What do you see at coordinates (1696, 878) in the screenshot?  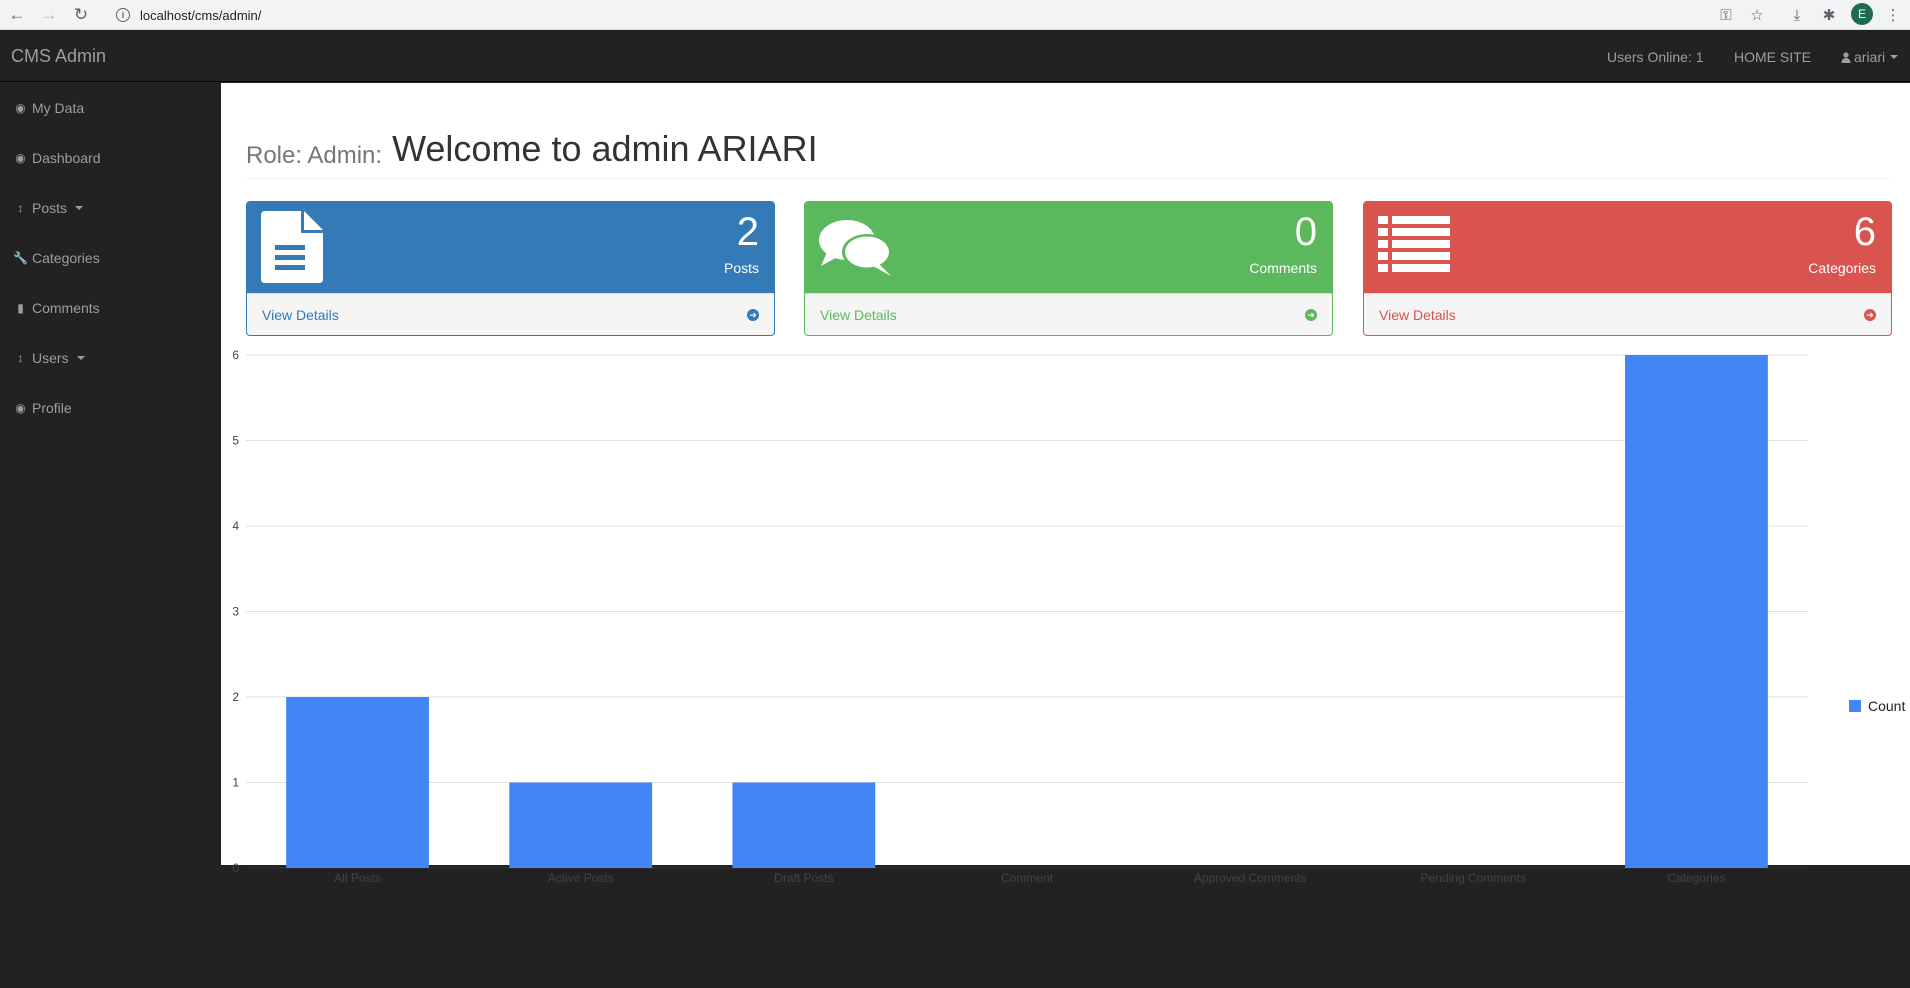 I see `x-tick-label: Categories` at bounding box center [1696, 878].